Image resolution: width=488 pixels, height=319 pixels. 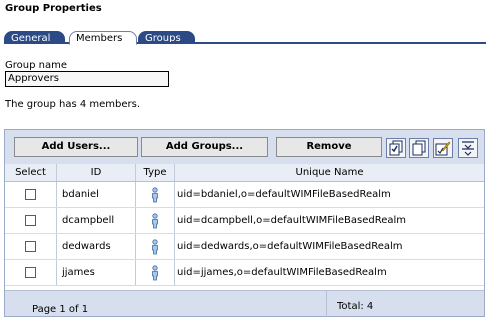 What do you see at coordinates (155, 172) in the screenshot?
I see `column-header-type: Type` at bounding box center [155, 172].